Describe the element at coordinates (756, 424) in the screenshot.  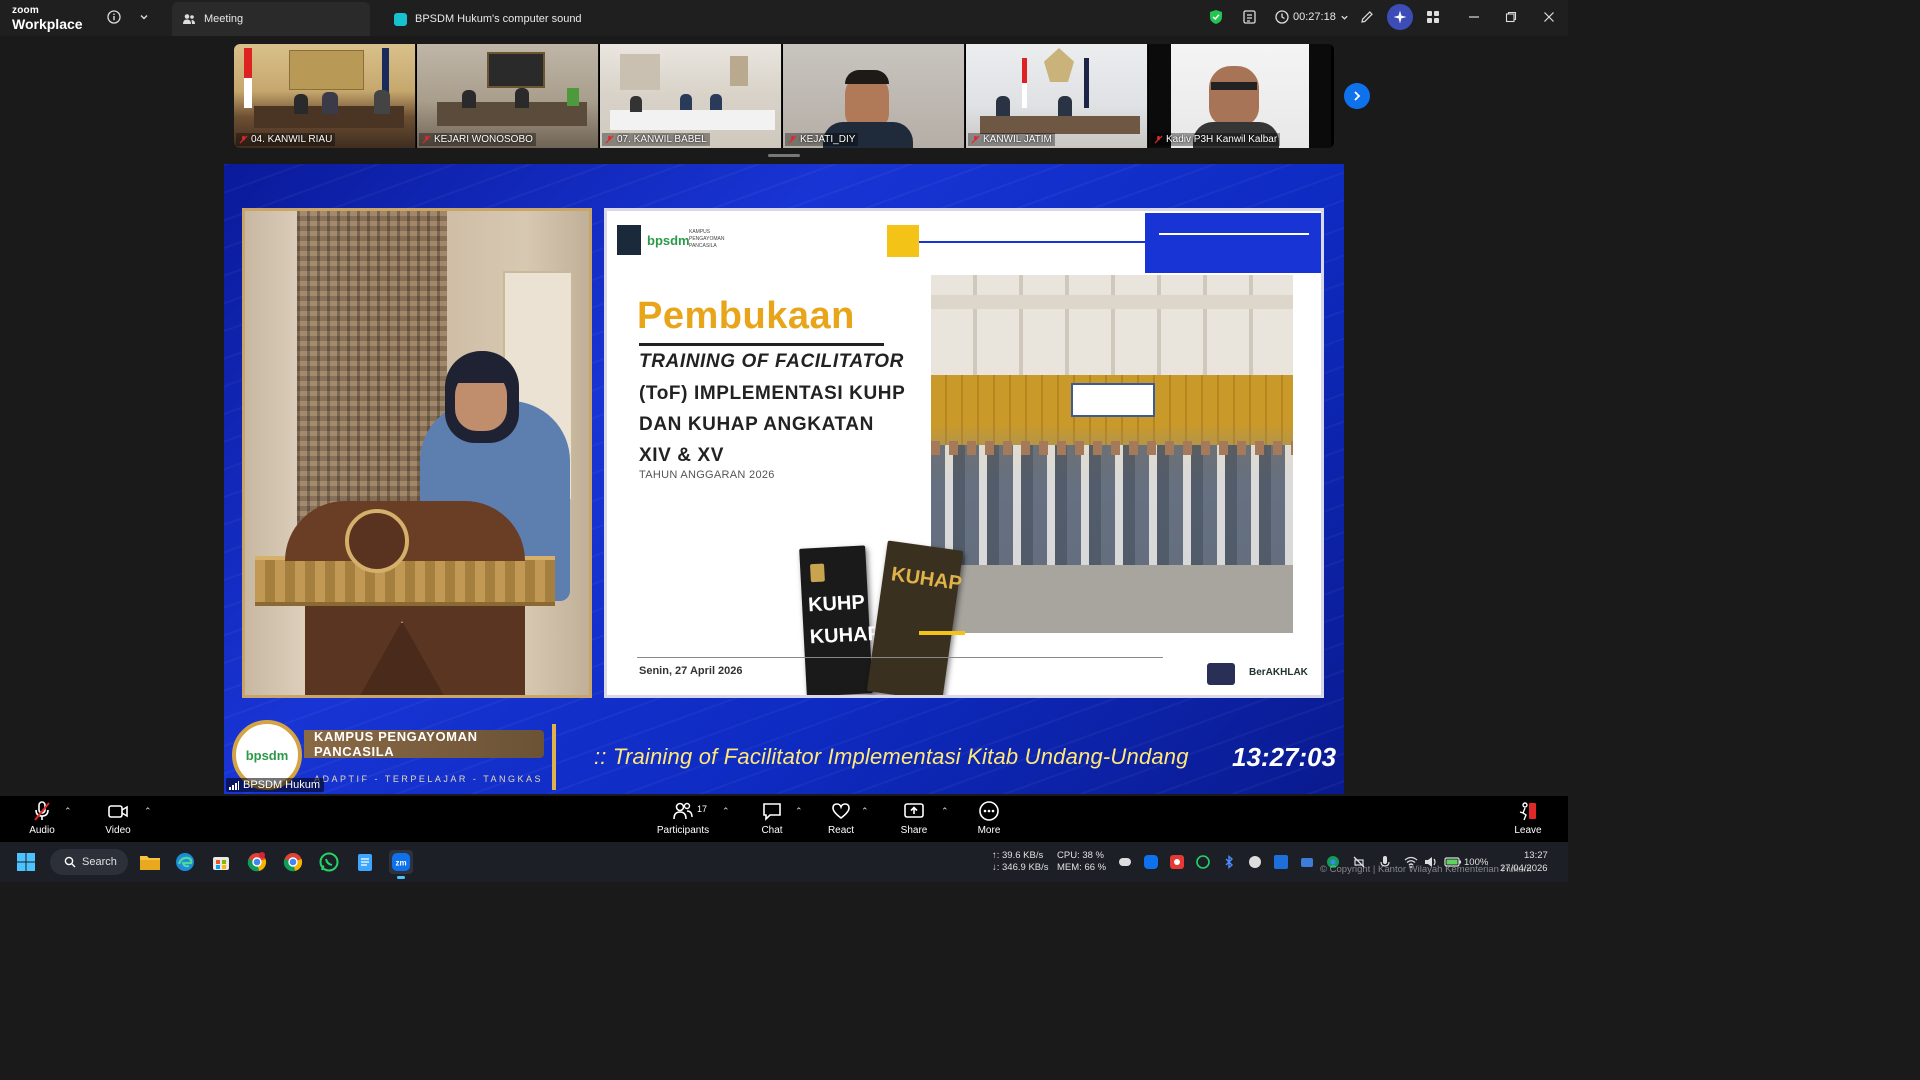
I see `slide-line-3: DAN KUHAP ANGKATAN` at that location.